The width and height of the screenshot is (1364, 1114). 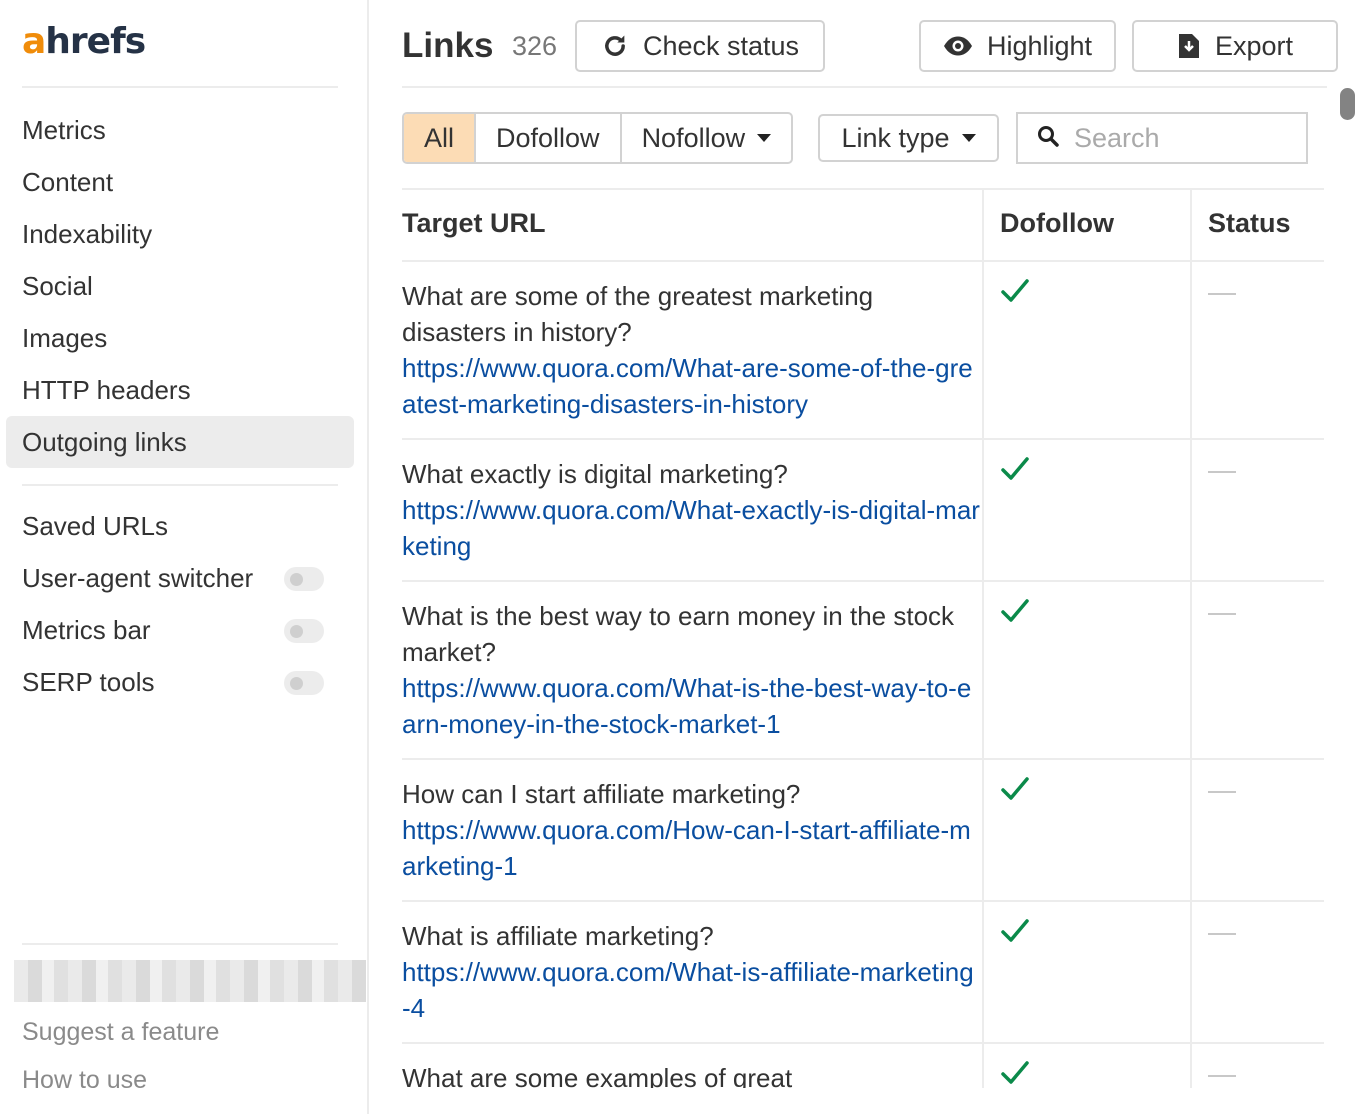 What do you see at coordinates (180, 234) in the screenshot?
I see `sidebar-item-indexability: Indexability` at bounding box center [180, 234].